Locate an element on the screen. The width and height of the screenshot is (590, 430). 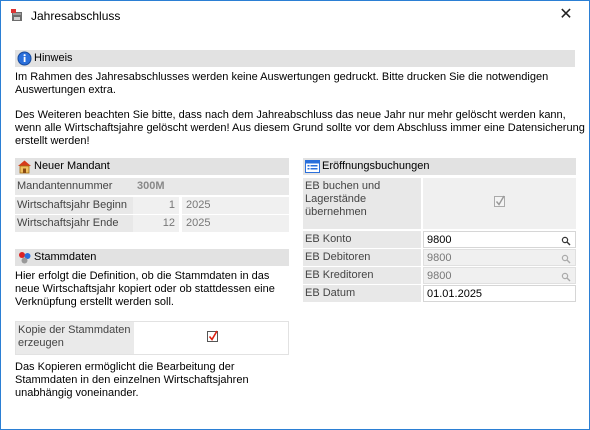
eb-kreditoren-input: 9800 is located at coordinates (499, 275).